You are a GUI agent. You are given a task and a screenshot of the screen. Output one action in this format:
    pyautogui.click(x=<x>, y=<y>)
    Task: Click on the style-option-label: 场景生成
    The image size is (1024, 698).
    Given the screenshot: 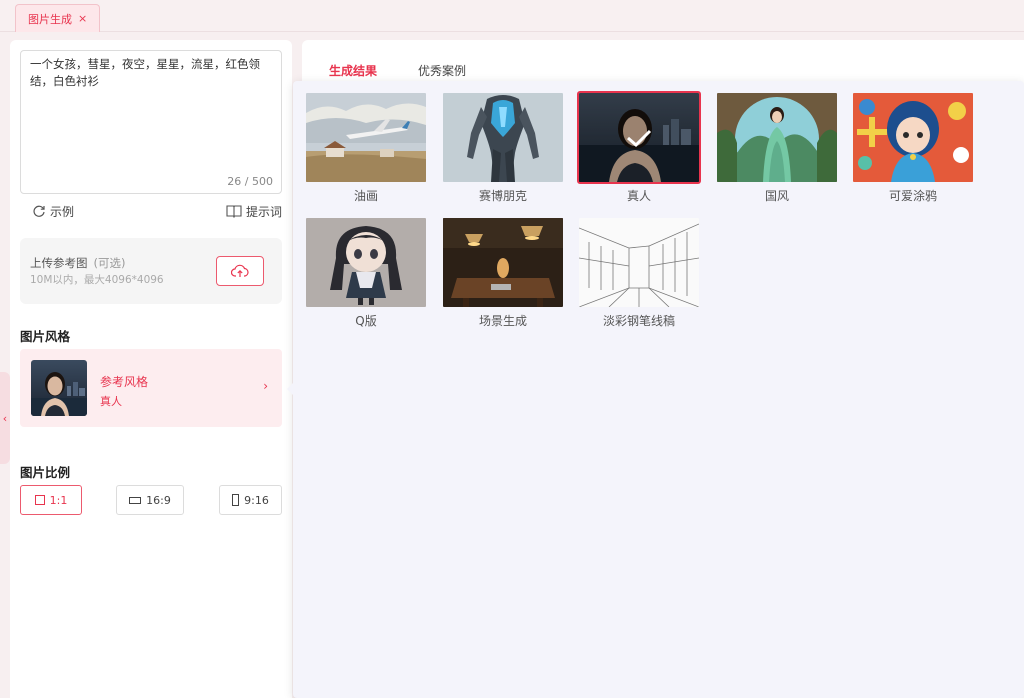 What is the action you would take?
    pyautogui.click(x=502, y=321)
    